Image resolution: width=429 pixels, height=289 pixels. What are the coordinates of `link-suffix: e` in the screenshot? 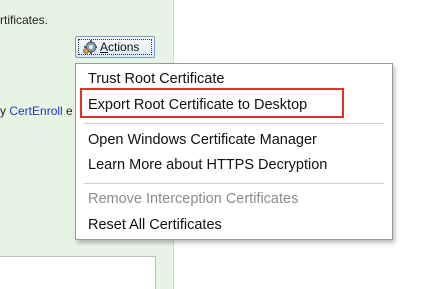 It's located at (67, 111).